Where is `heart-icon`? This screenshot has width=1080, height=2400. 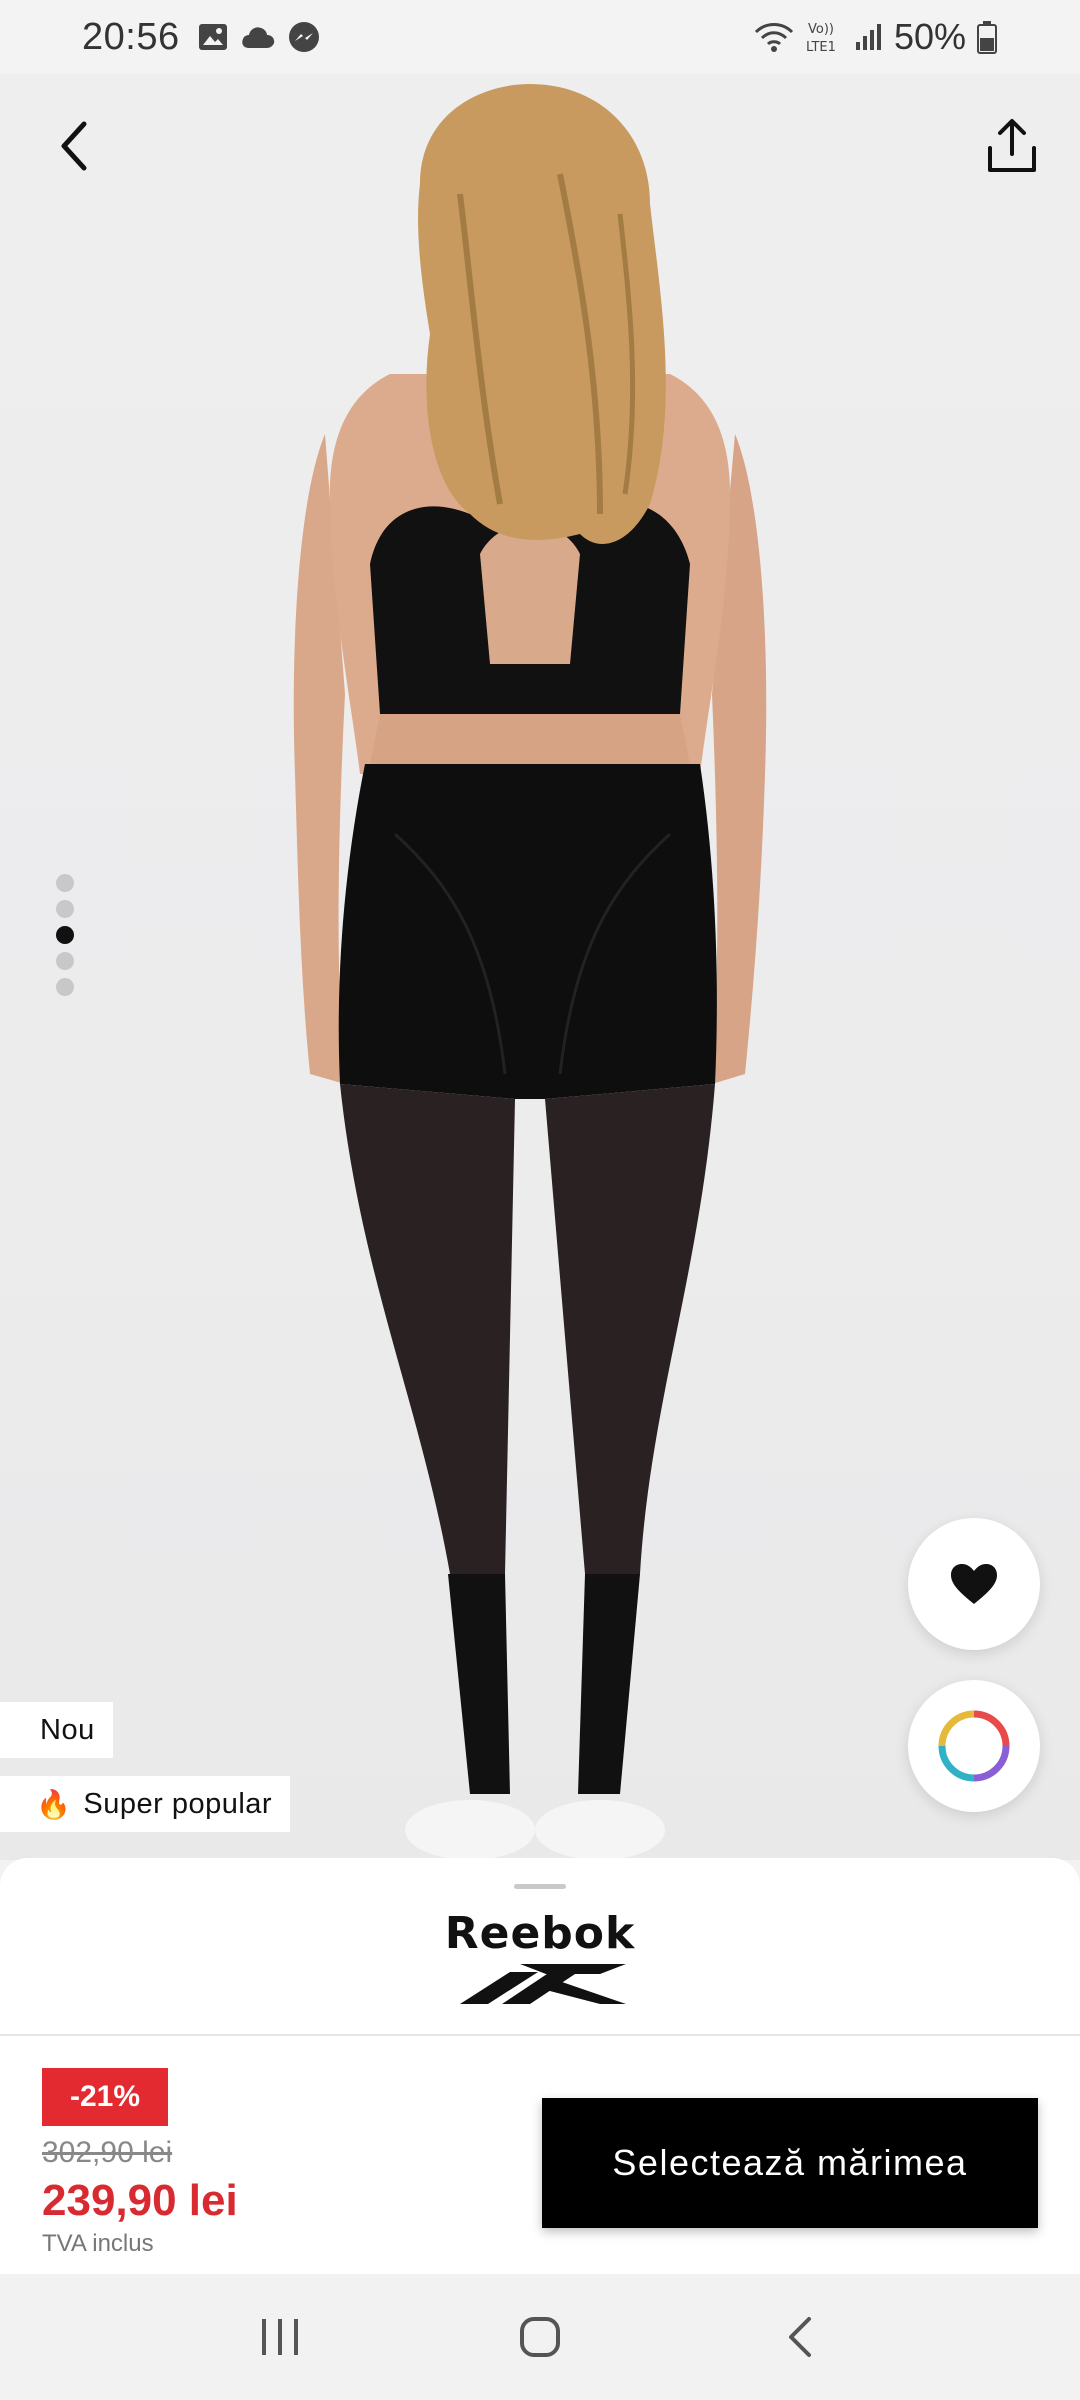 heart-icon is located at coordinates (974, 1584).